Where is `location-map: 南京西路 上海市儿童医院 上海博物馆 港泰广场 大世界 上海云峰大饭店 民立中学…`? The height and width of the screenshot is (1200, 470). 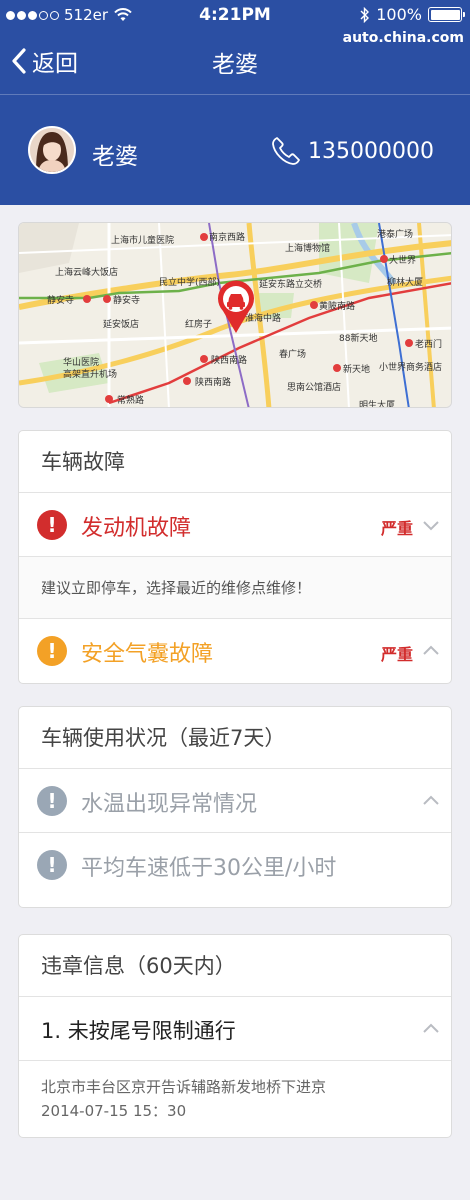 location-map: 南京西路 上海市儿童医院 上海博物馆 港泰广场 大世界 上海云峰大饭店 民立中学… is located at coordinates (235, 315).